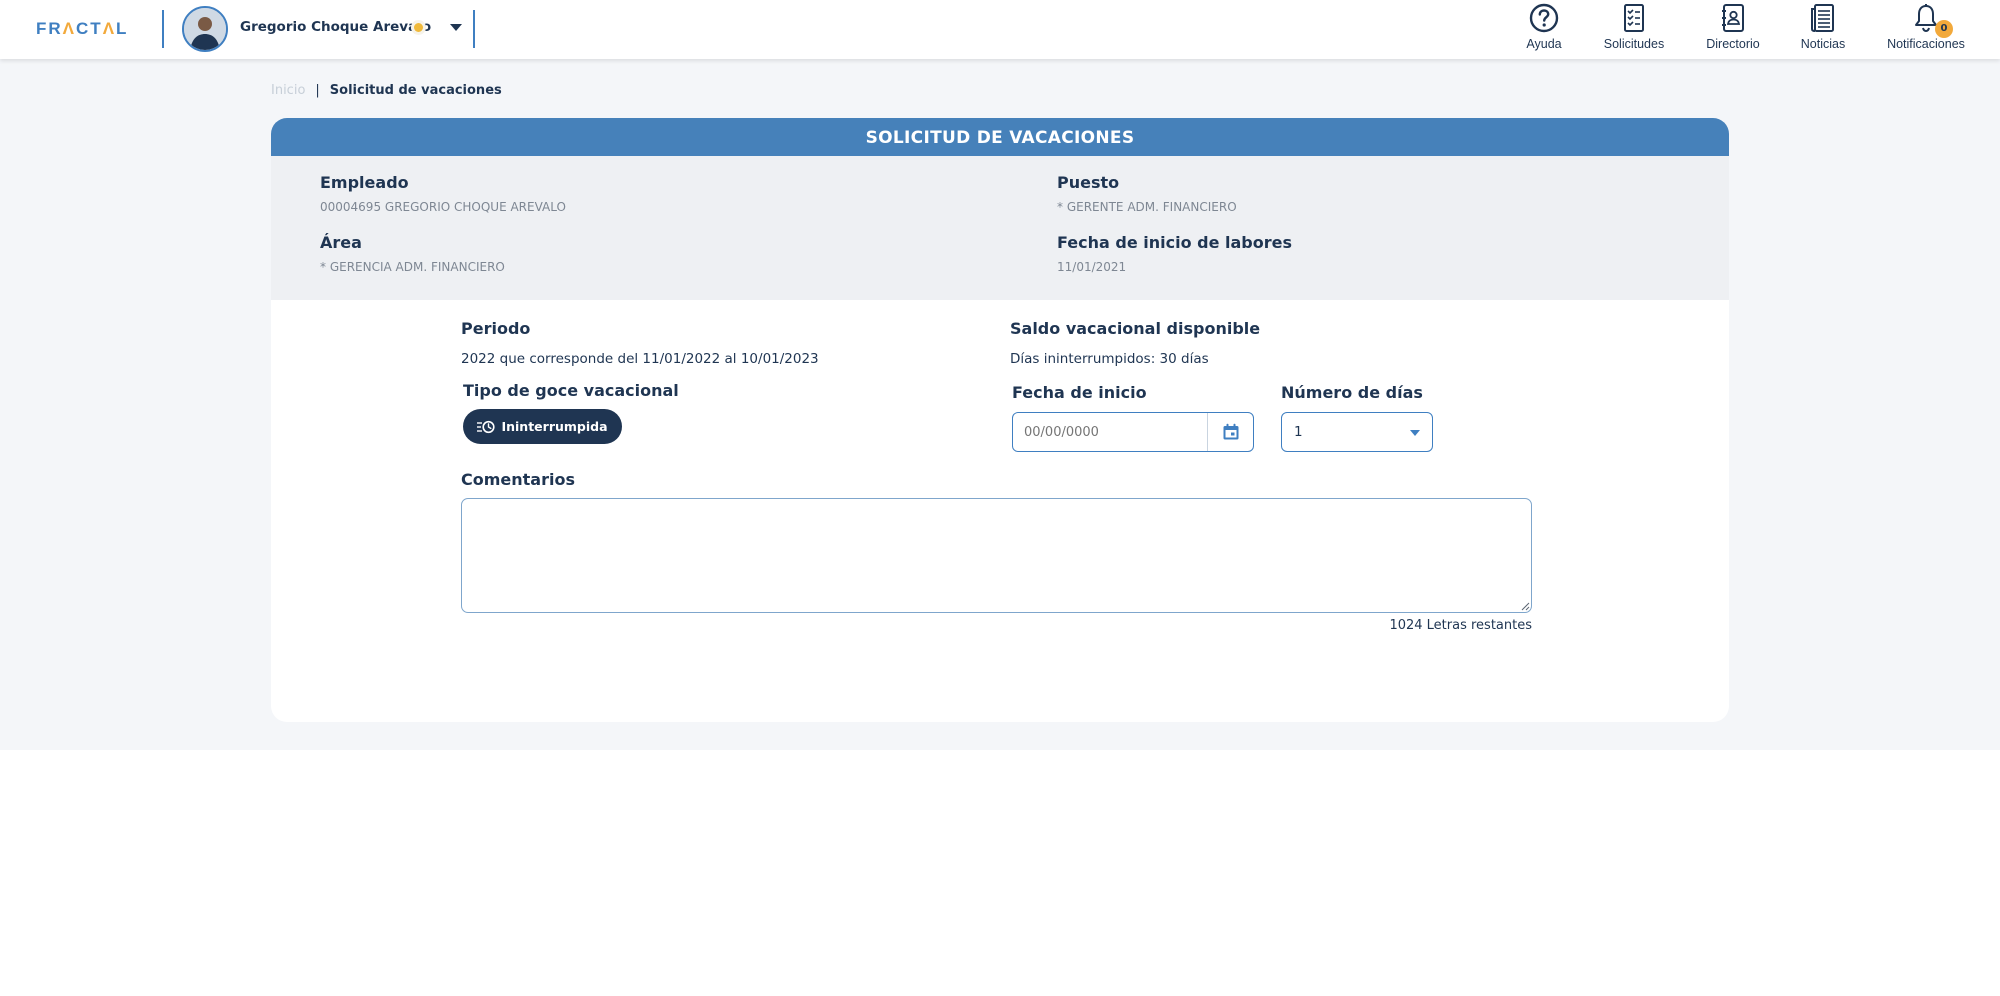  What do you see at coordinates (1544, 18) in the screenshot?
I see `help-circle-icon` at bounding box center [1544, 18].